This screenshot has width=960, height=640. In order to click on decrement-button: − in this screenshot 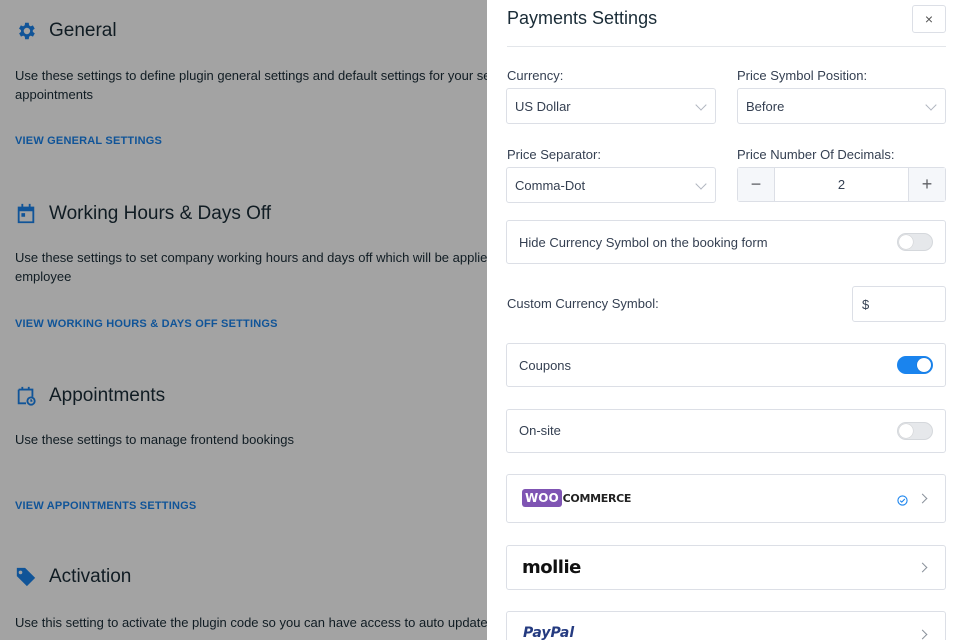, I will do `click(756, 184)`.